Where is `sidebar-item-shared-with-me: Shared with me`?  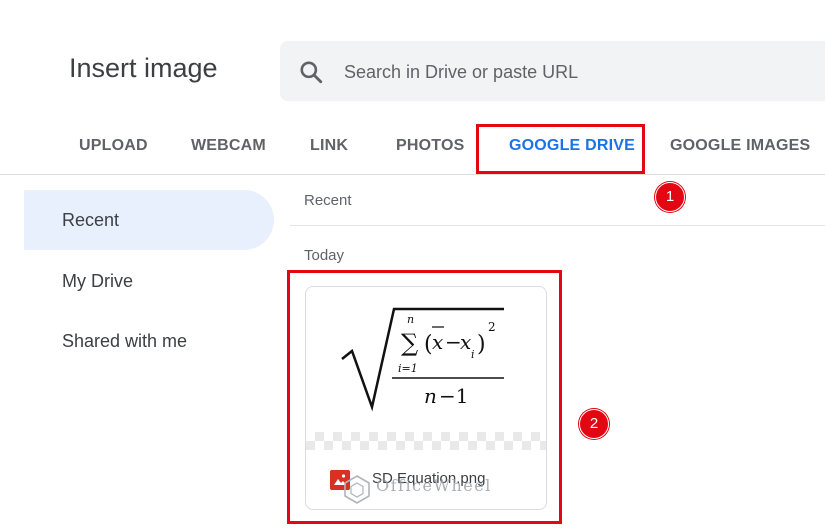 sidebar-item-shared-with-me: Shared with me is located at coordinates (149, 341).